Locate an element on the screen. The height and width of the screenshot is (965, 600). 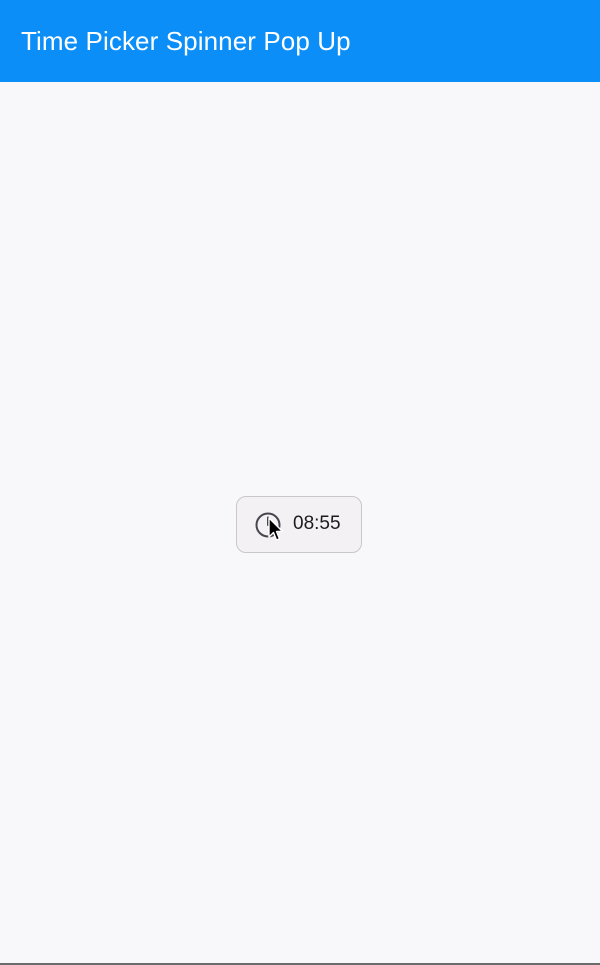
app-bar: Time Picker Spinner Pop Up is located at coordinates (300, 41).